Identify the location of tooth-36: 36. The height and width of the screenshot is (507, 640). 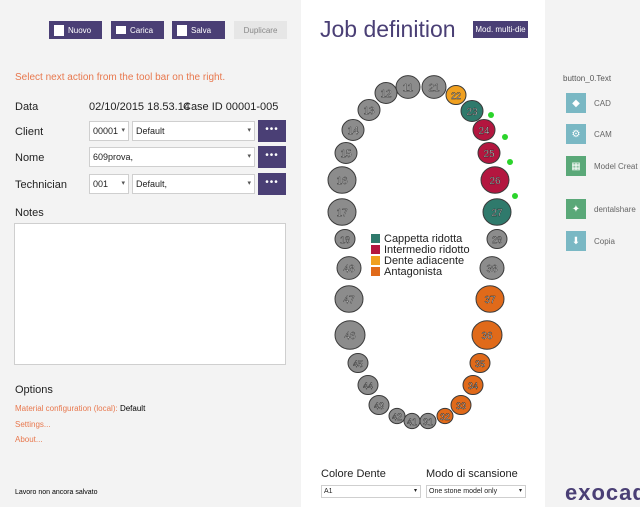
(487, 335).